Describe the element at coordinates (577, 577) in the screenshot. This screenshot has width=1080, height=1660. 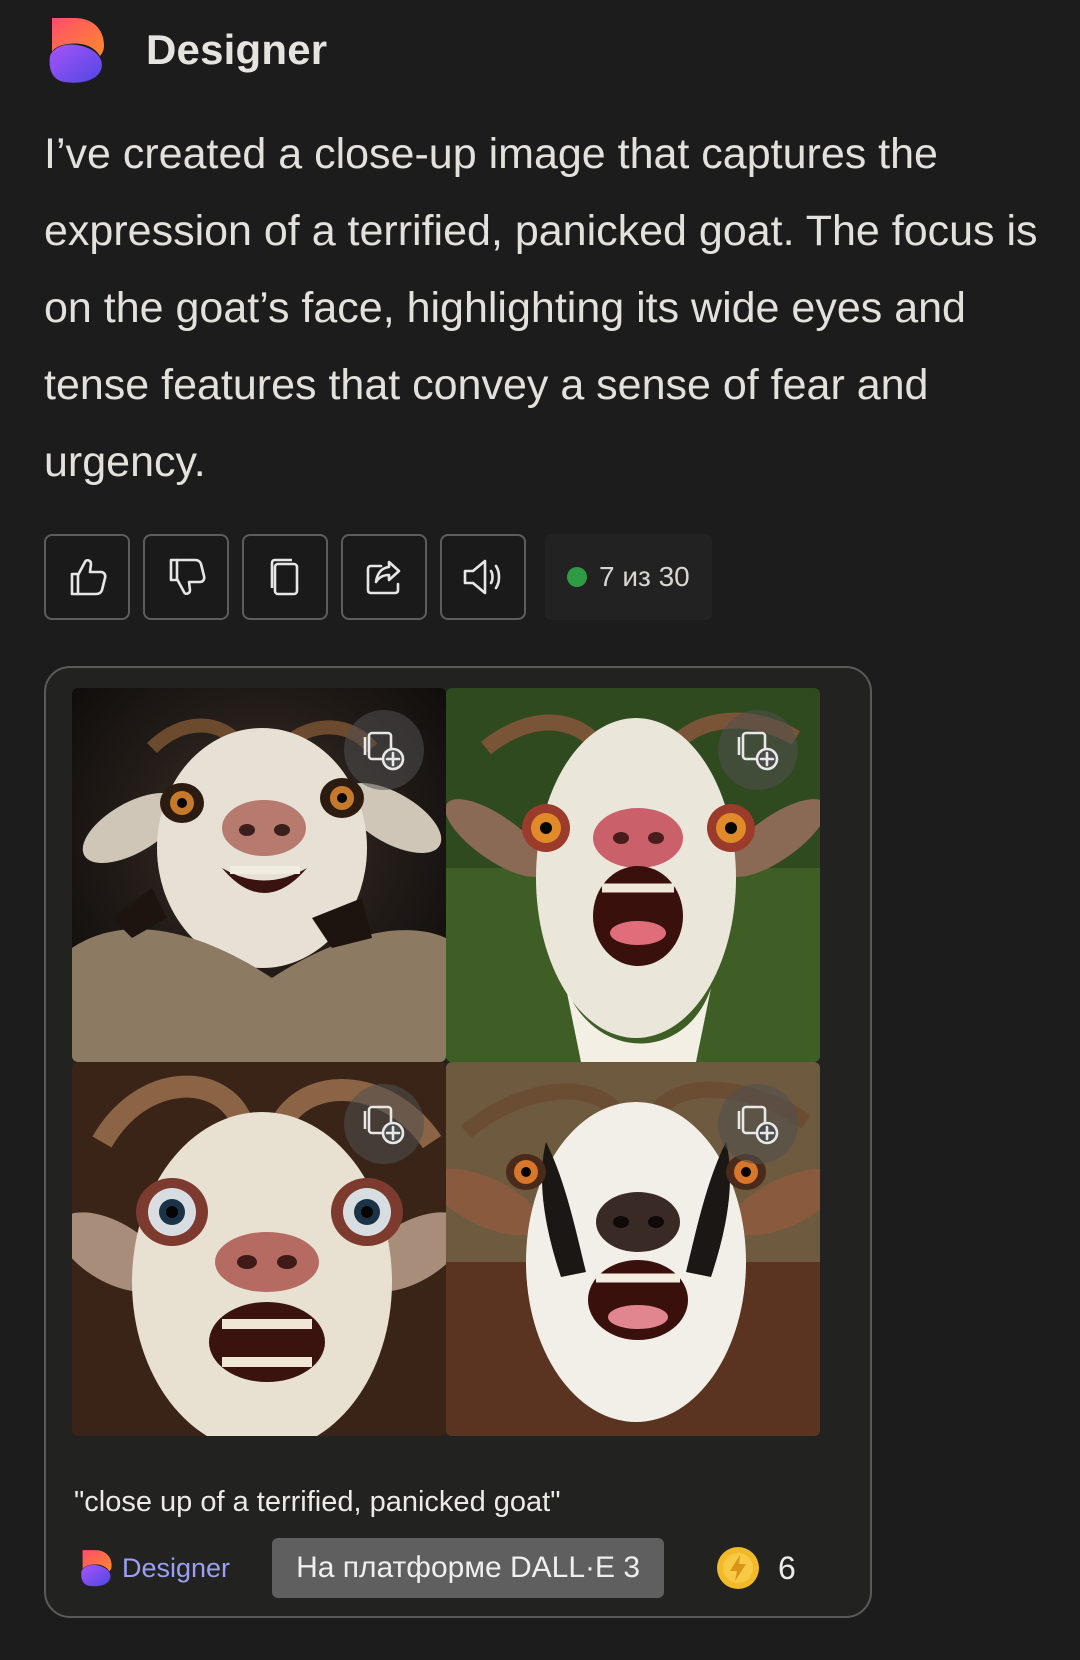
I see `status-dot` at that location.